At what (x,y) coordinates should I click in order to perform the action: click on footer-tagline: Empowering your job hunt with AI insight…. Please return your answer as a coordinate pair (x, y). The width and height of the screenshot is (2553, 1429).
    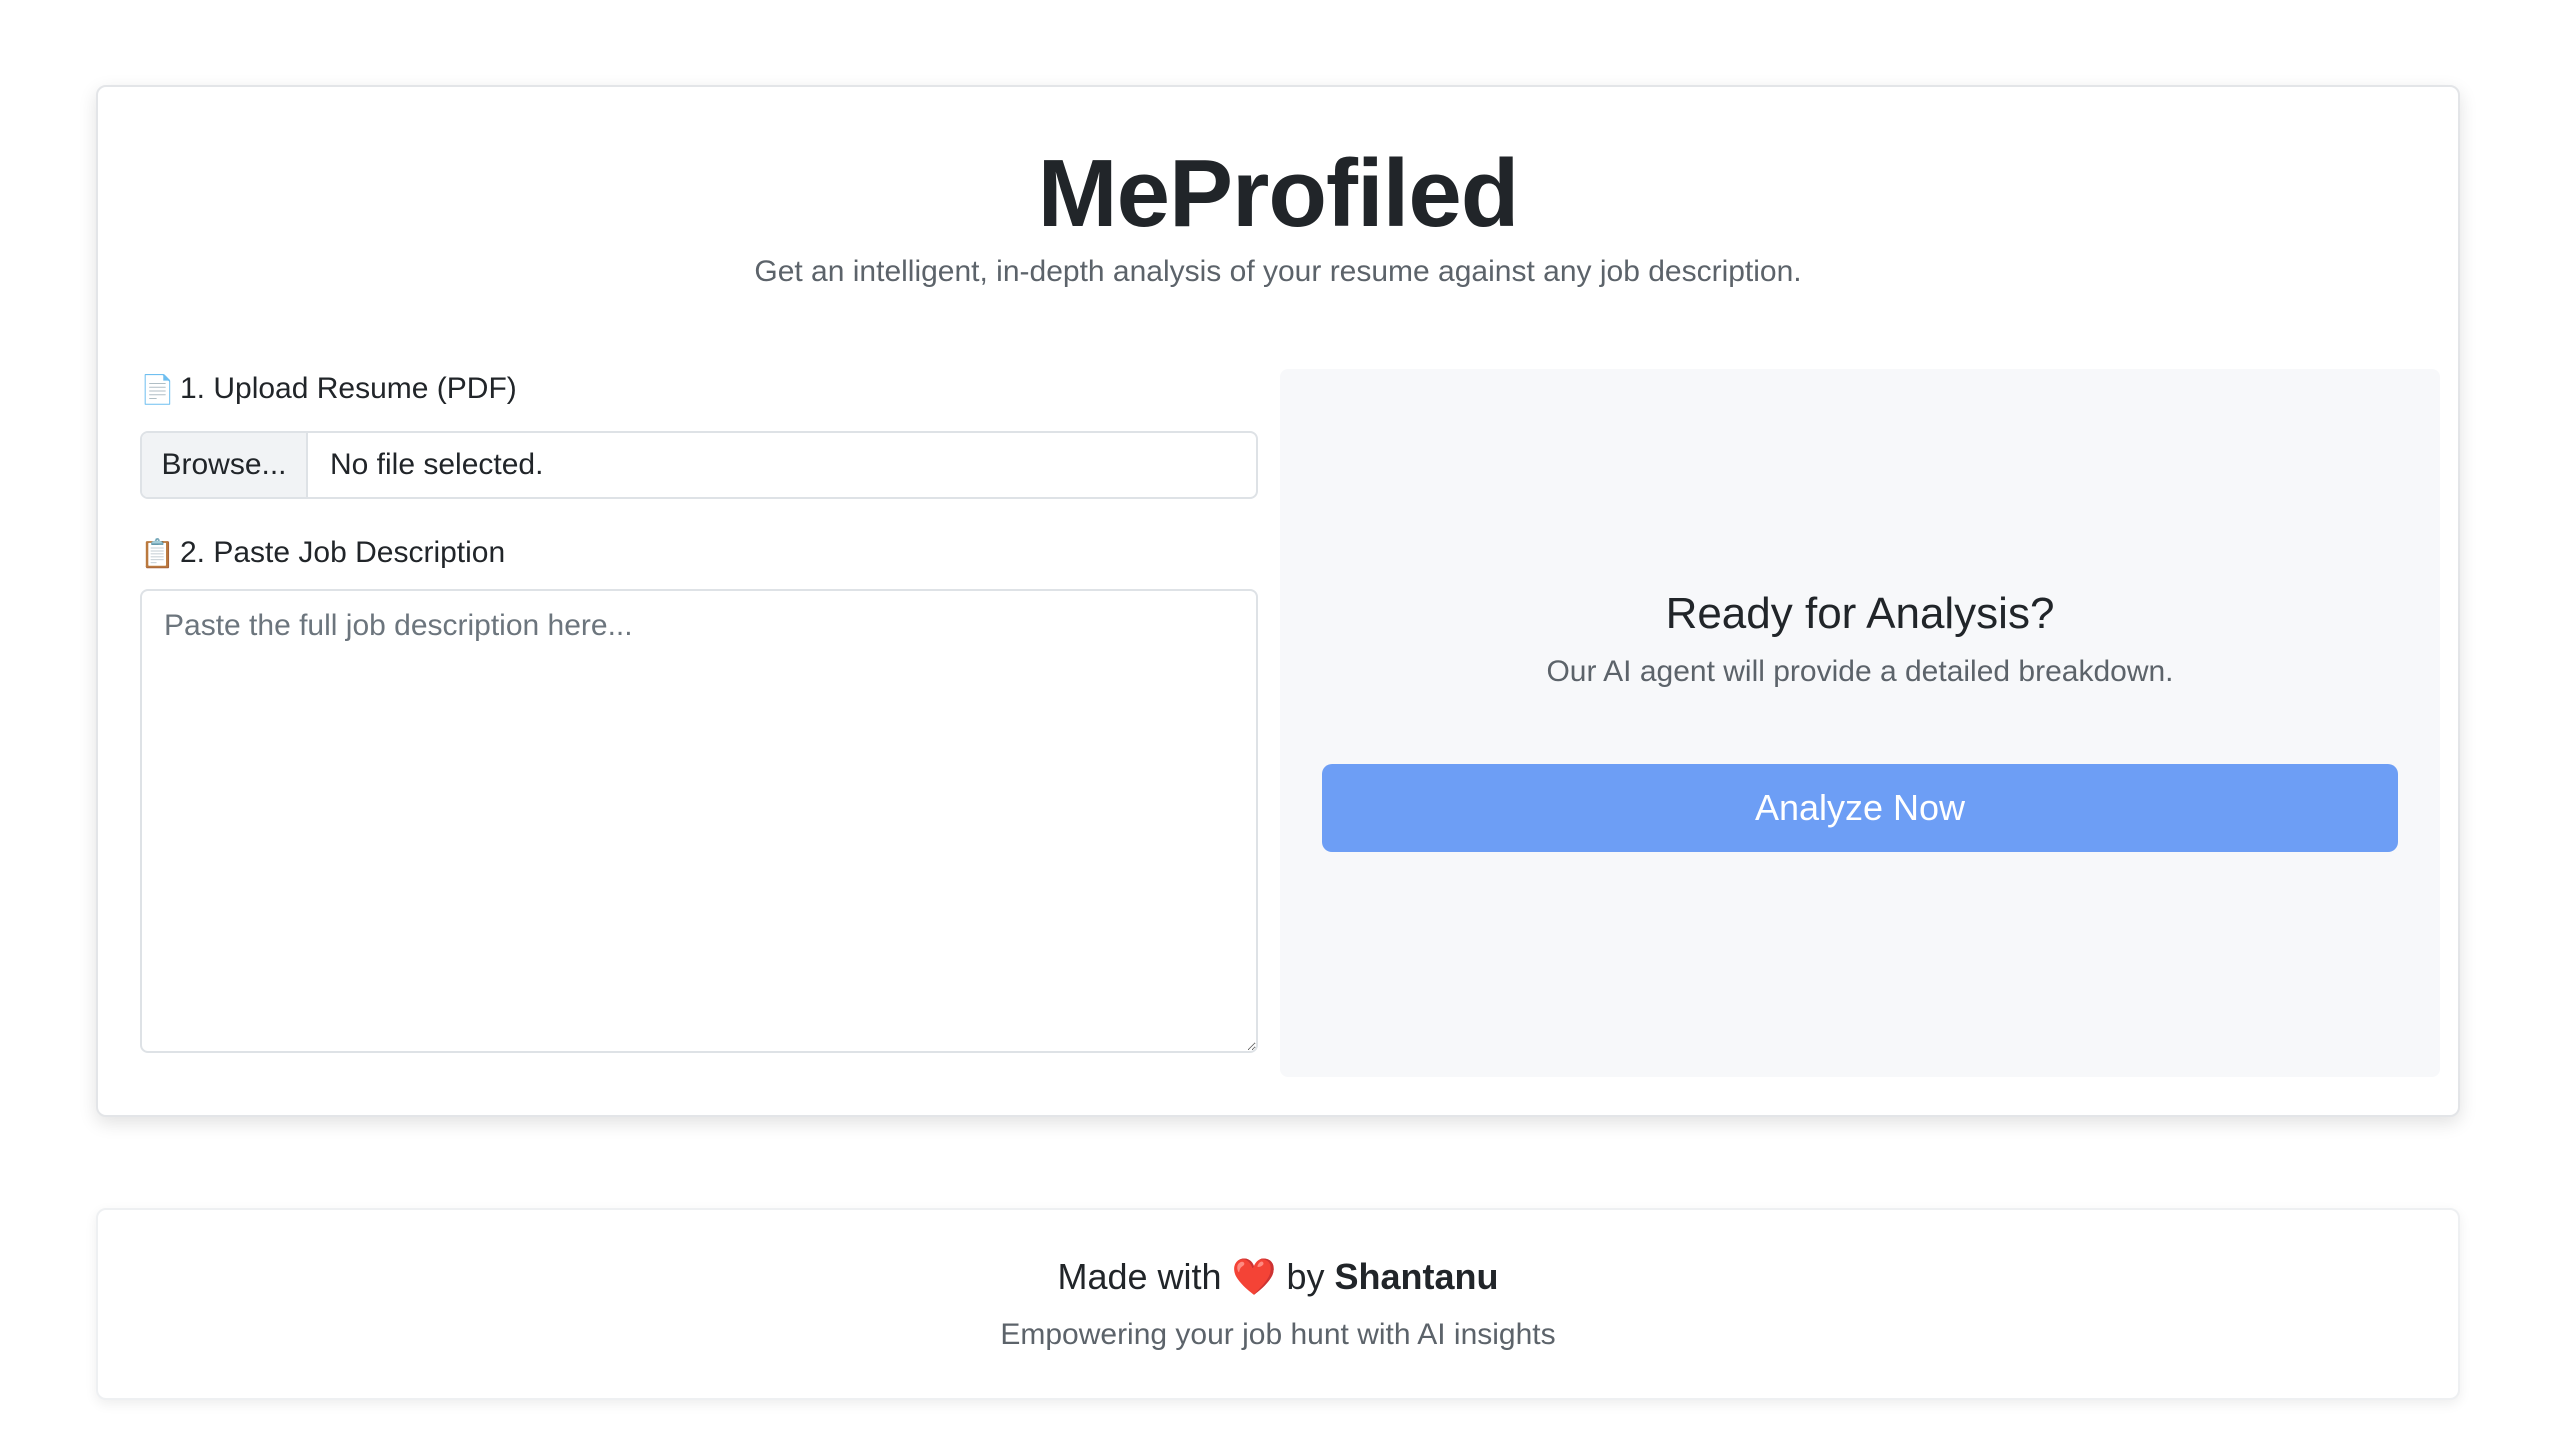
    Looking at the image, I should click on (1278, 1334).